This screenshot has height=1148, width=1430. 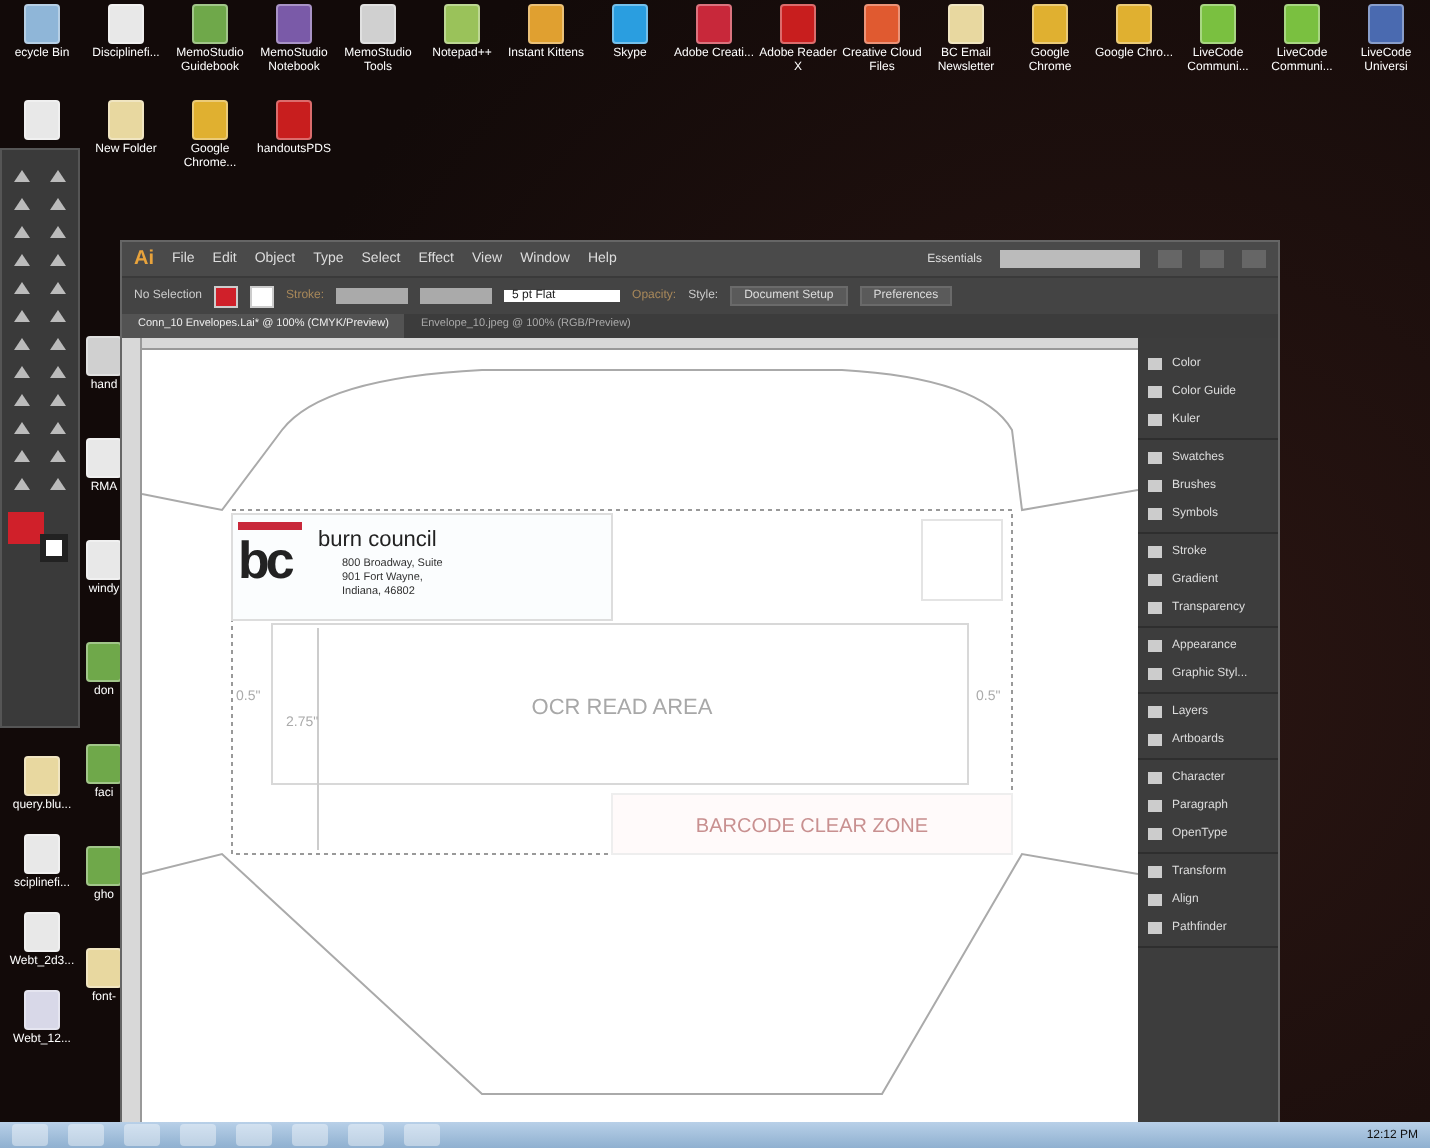 What do you see at coordinates (264, 560) in the screenshot?
I see `logo-text: bc` at bounding box center [264, 560].